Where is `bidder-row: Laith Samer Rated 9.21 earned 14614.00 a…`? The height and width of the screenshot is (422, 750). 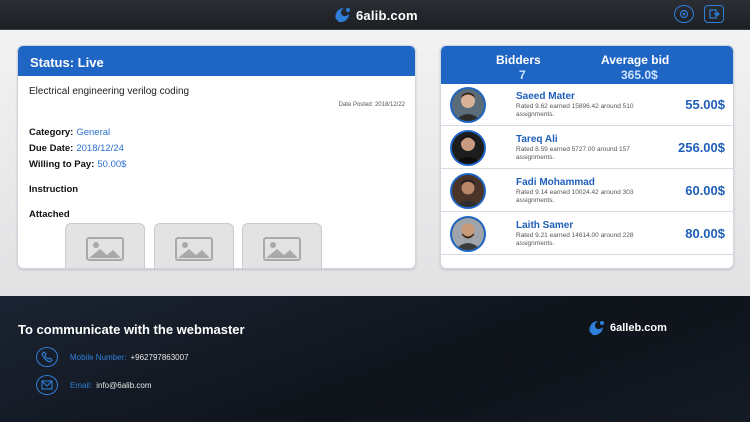
bidder-row: Laith Samer Rated 9.21 earned 14614.00 a… is located at coordinates (587, 234).